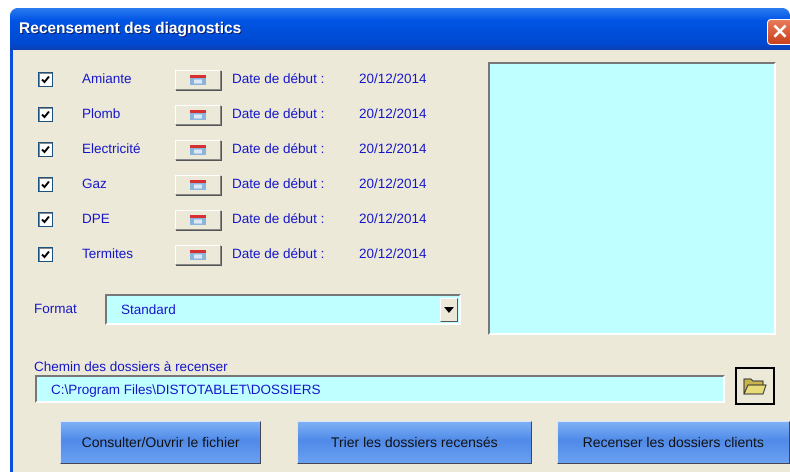 The width and height of the screenshot is (790, 472). I want to click on close-button: ×, so click(778, 32).